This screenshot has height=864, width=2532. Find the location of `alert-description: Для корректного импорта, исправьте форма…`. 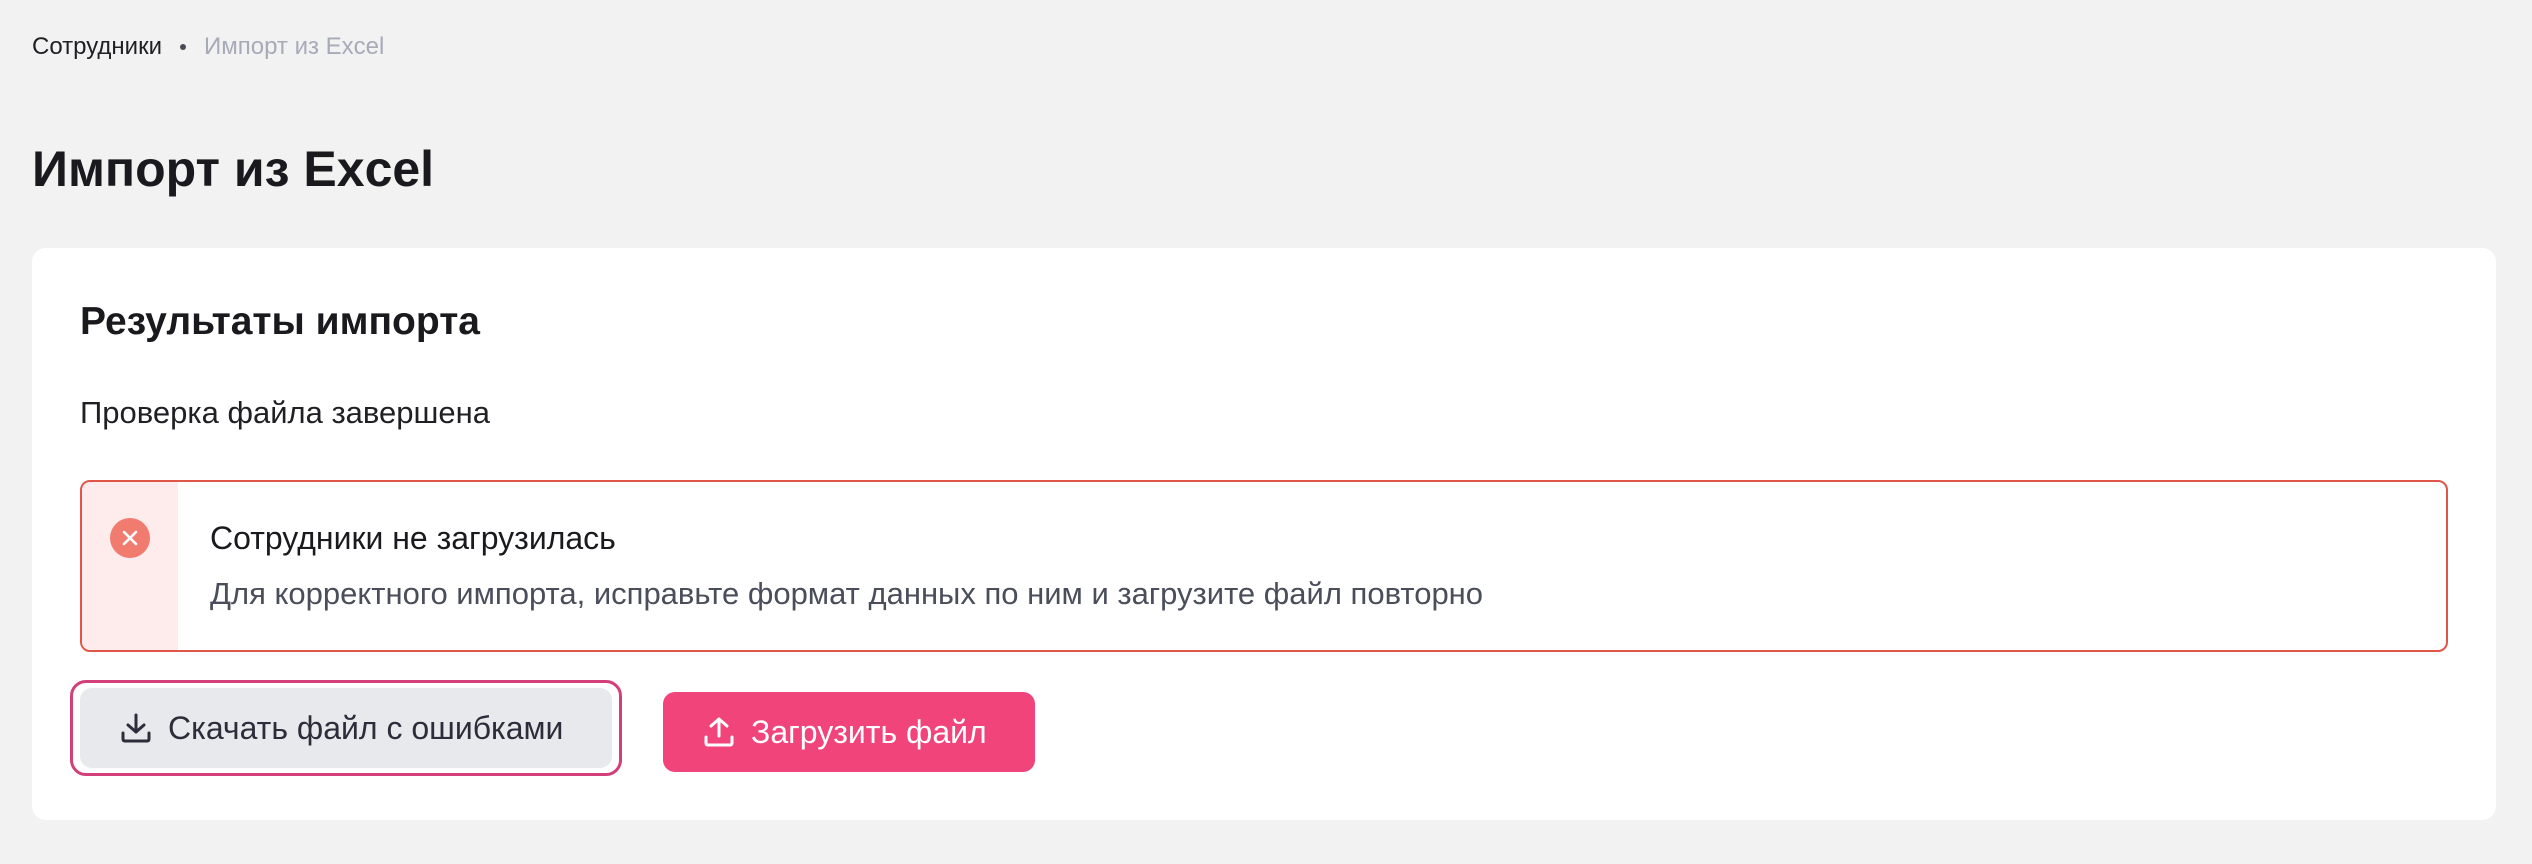

alert-description: Для корректного импорта, исправьте форма… is located at coordinates (847, 593).